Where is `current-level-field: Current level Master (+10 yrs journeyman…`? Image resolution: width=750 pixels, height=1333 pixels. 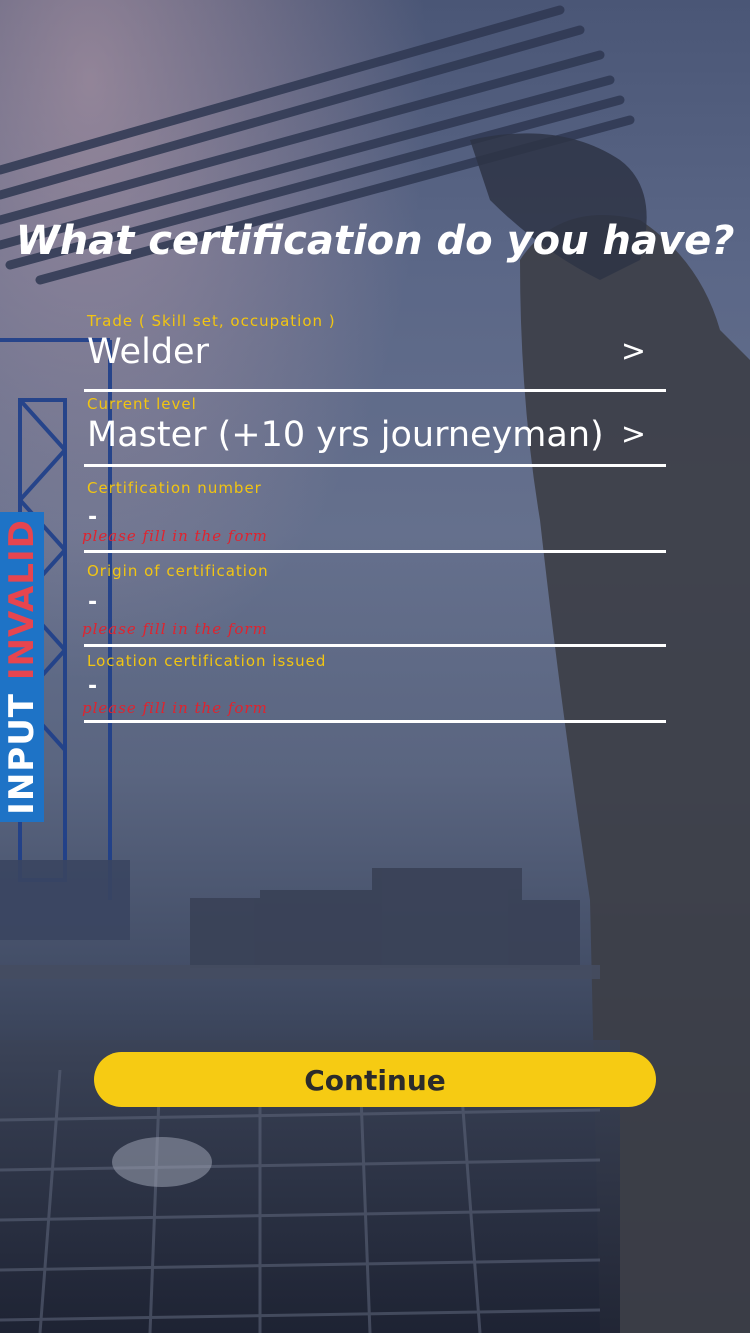 current-level-field: Current level Master (+10 yrs journeyman… is located at coordinates (375, 430).